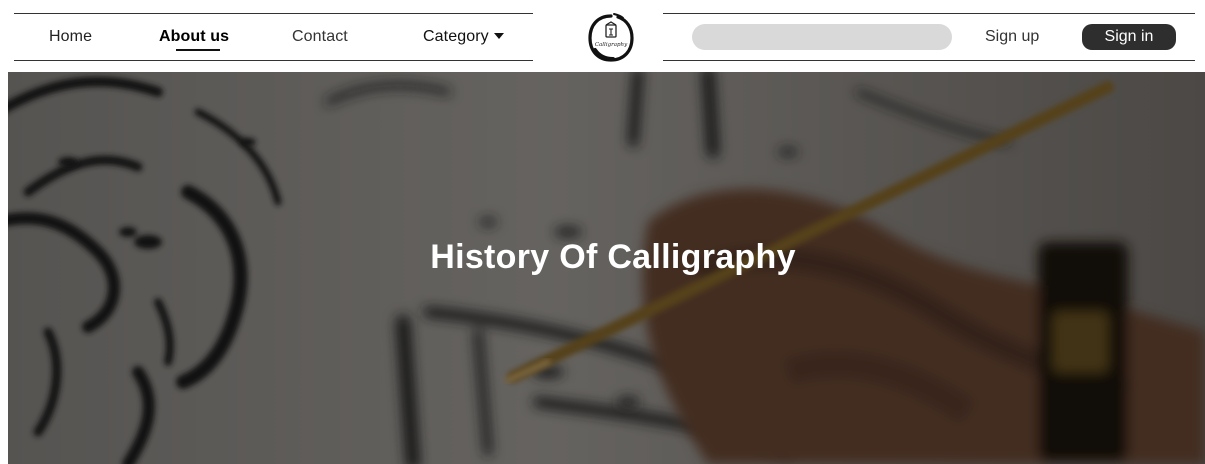 The image size is (1205, 464). I want to click on nav-divider-bottom-right, so click(929, 60).